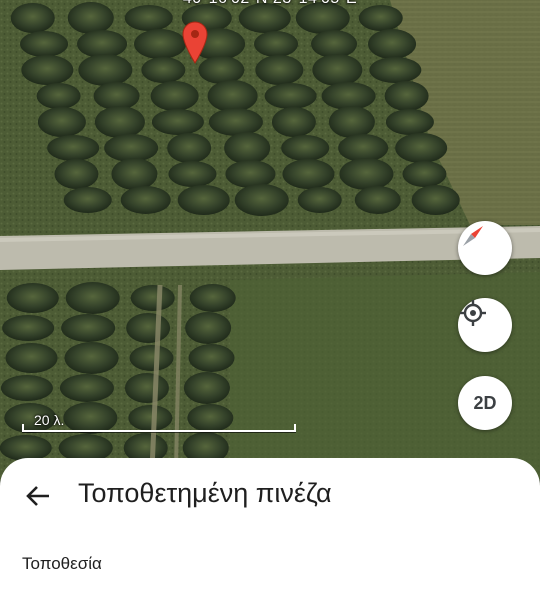 This screenshot has width=540, height=598. I want to click on location-section-label: Τοποθεσία, so click(62, 563).